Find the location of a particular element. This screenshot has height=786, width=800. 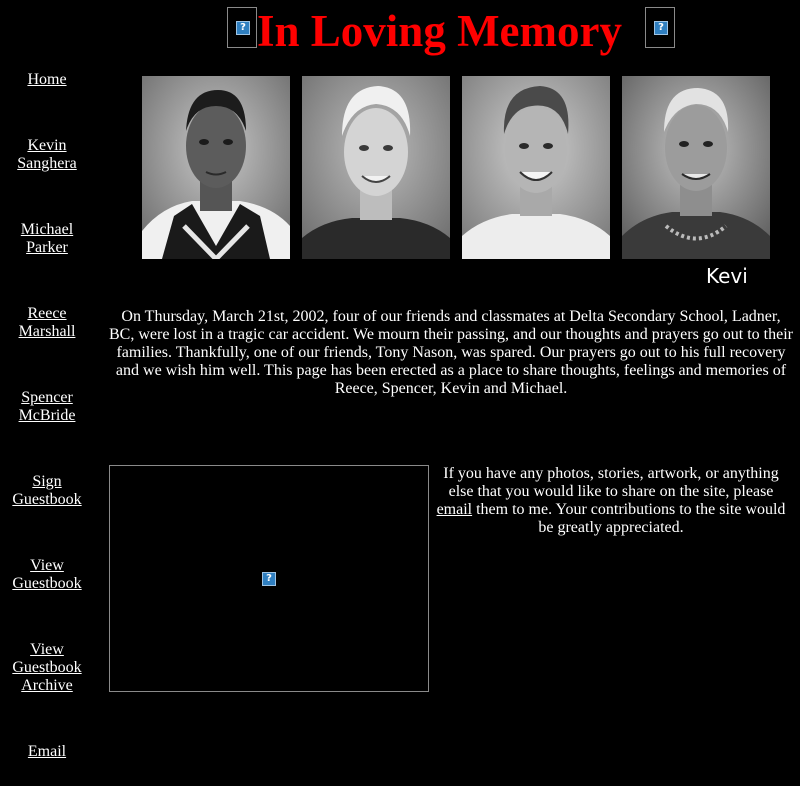

nav-sign-guestbook: Sign Guestbook is located at coordinates (47, 491).